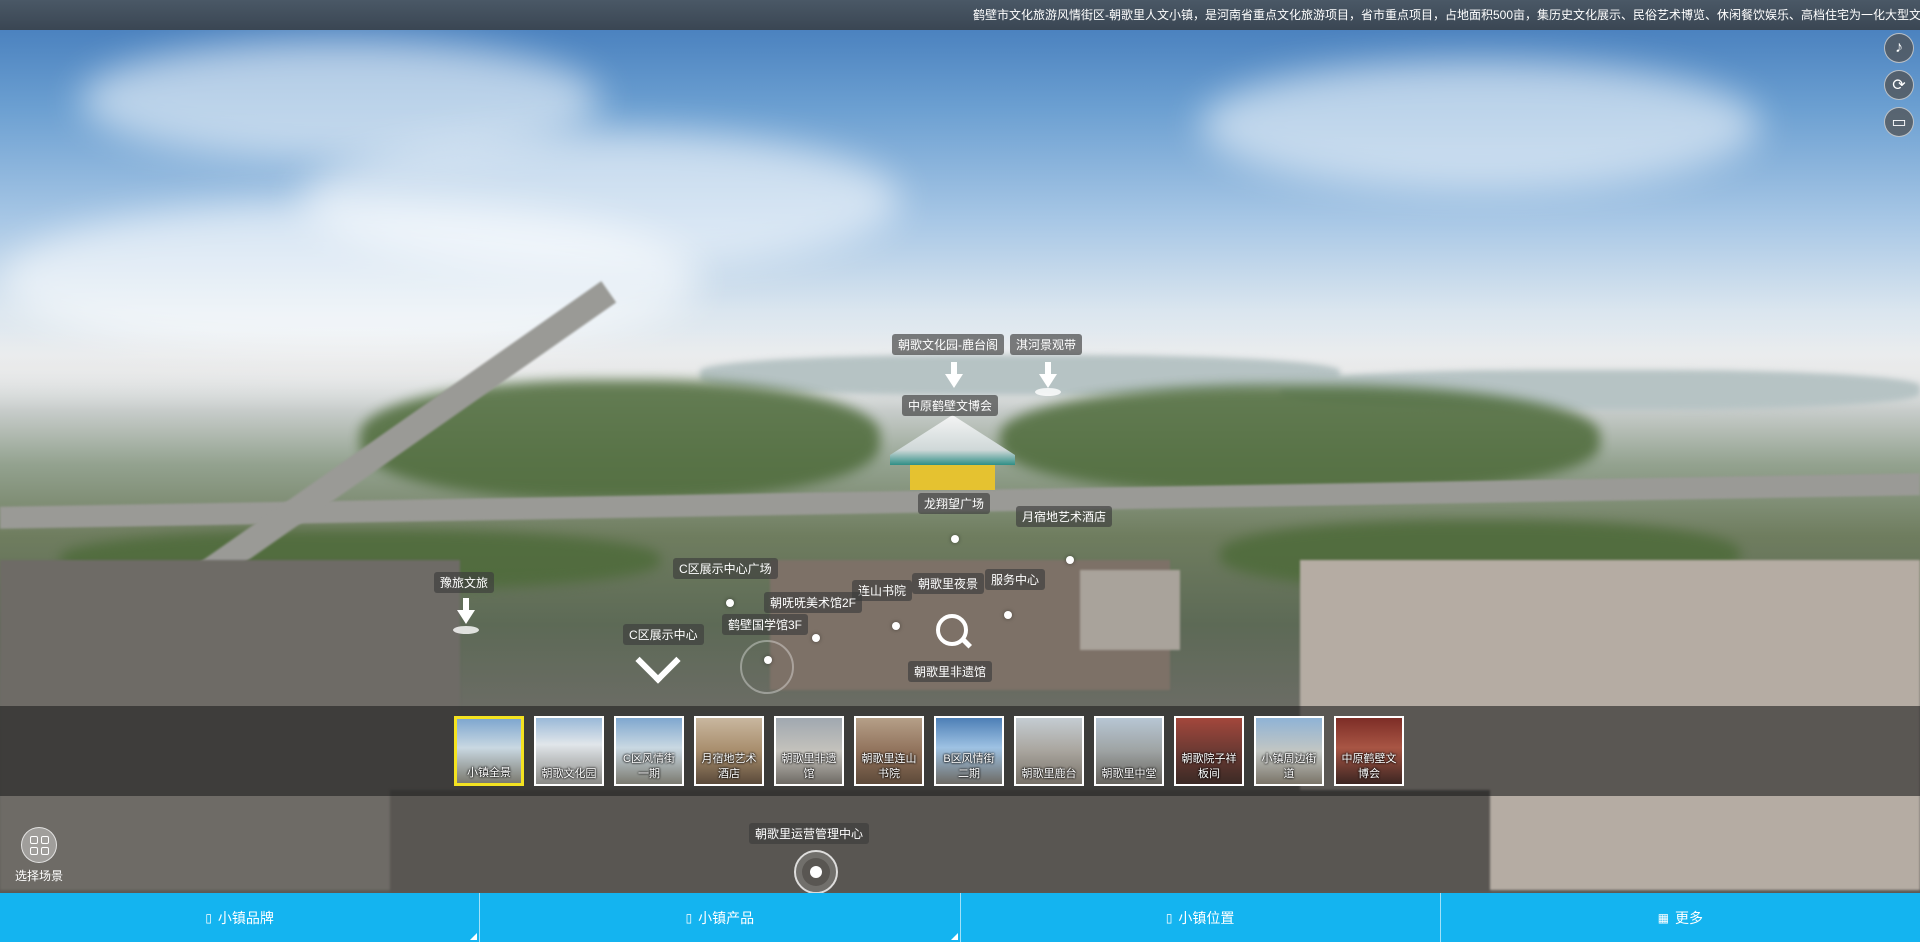  What do you see at coordinates (1049, 774) in the screenshot?
I see `thumb-label: 朝歌里鹿台` at bounding box center [1049, 774].